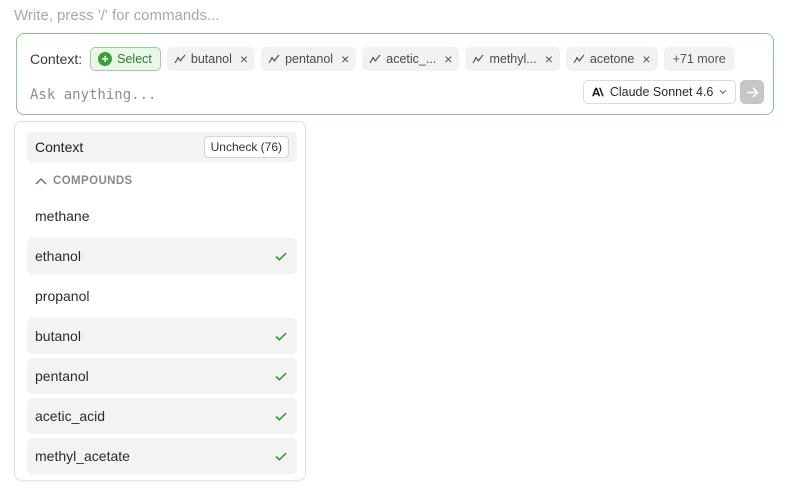  I want to click on item-label: methyl_acetate, so click(82, 456).